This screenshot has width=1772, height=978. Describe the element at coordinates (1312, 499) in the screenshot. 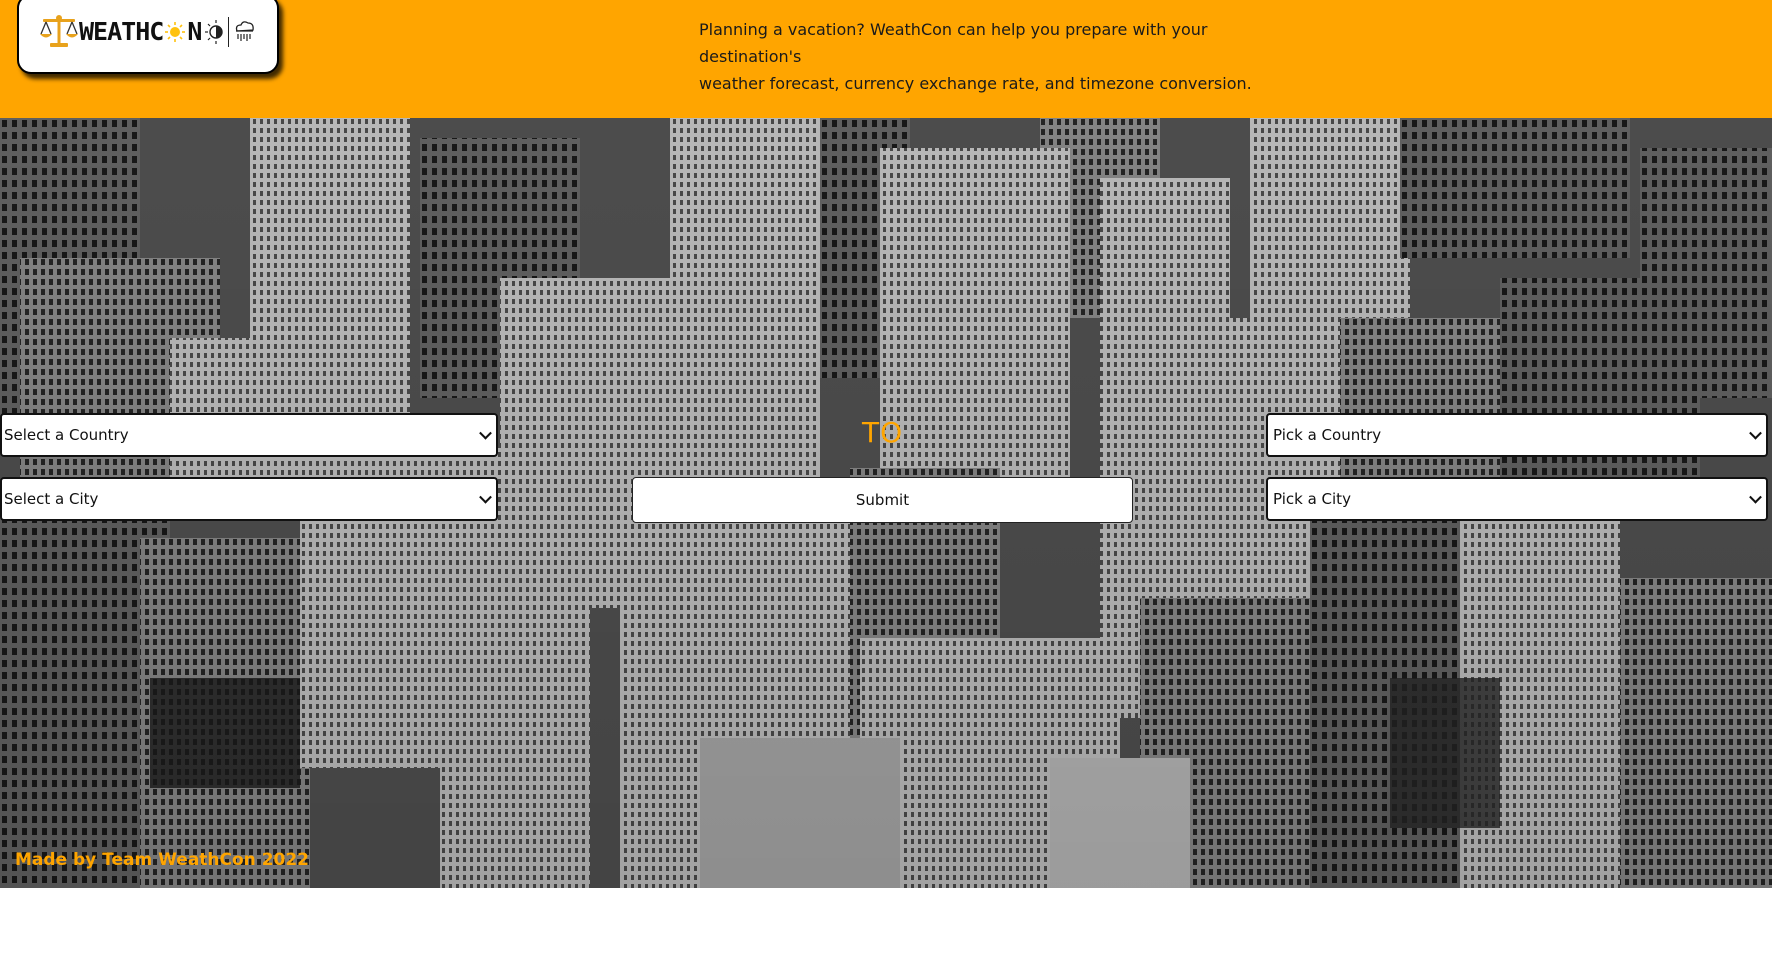

I see `destination-city-value: Pick a City` at that location.